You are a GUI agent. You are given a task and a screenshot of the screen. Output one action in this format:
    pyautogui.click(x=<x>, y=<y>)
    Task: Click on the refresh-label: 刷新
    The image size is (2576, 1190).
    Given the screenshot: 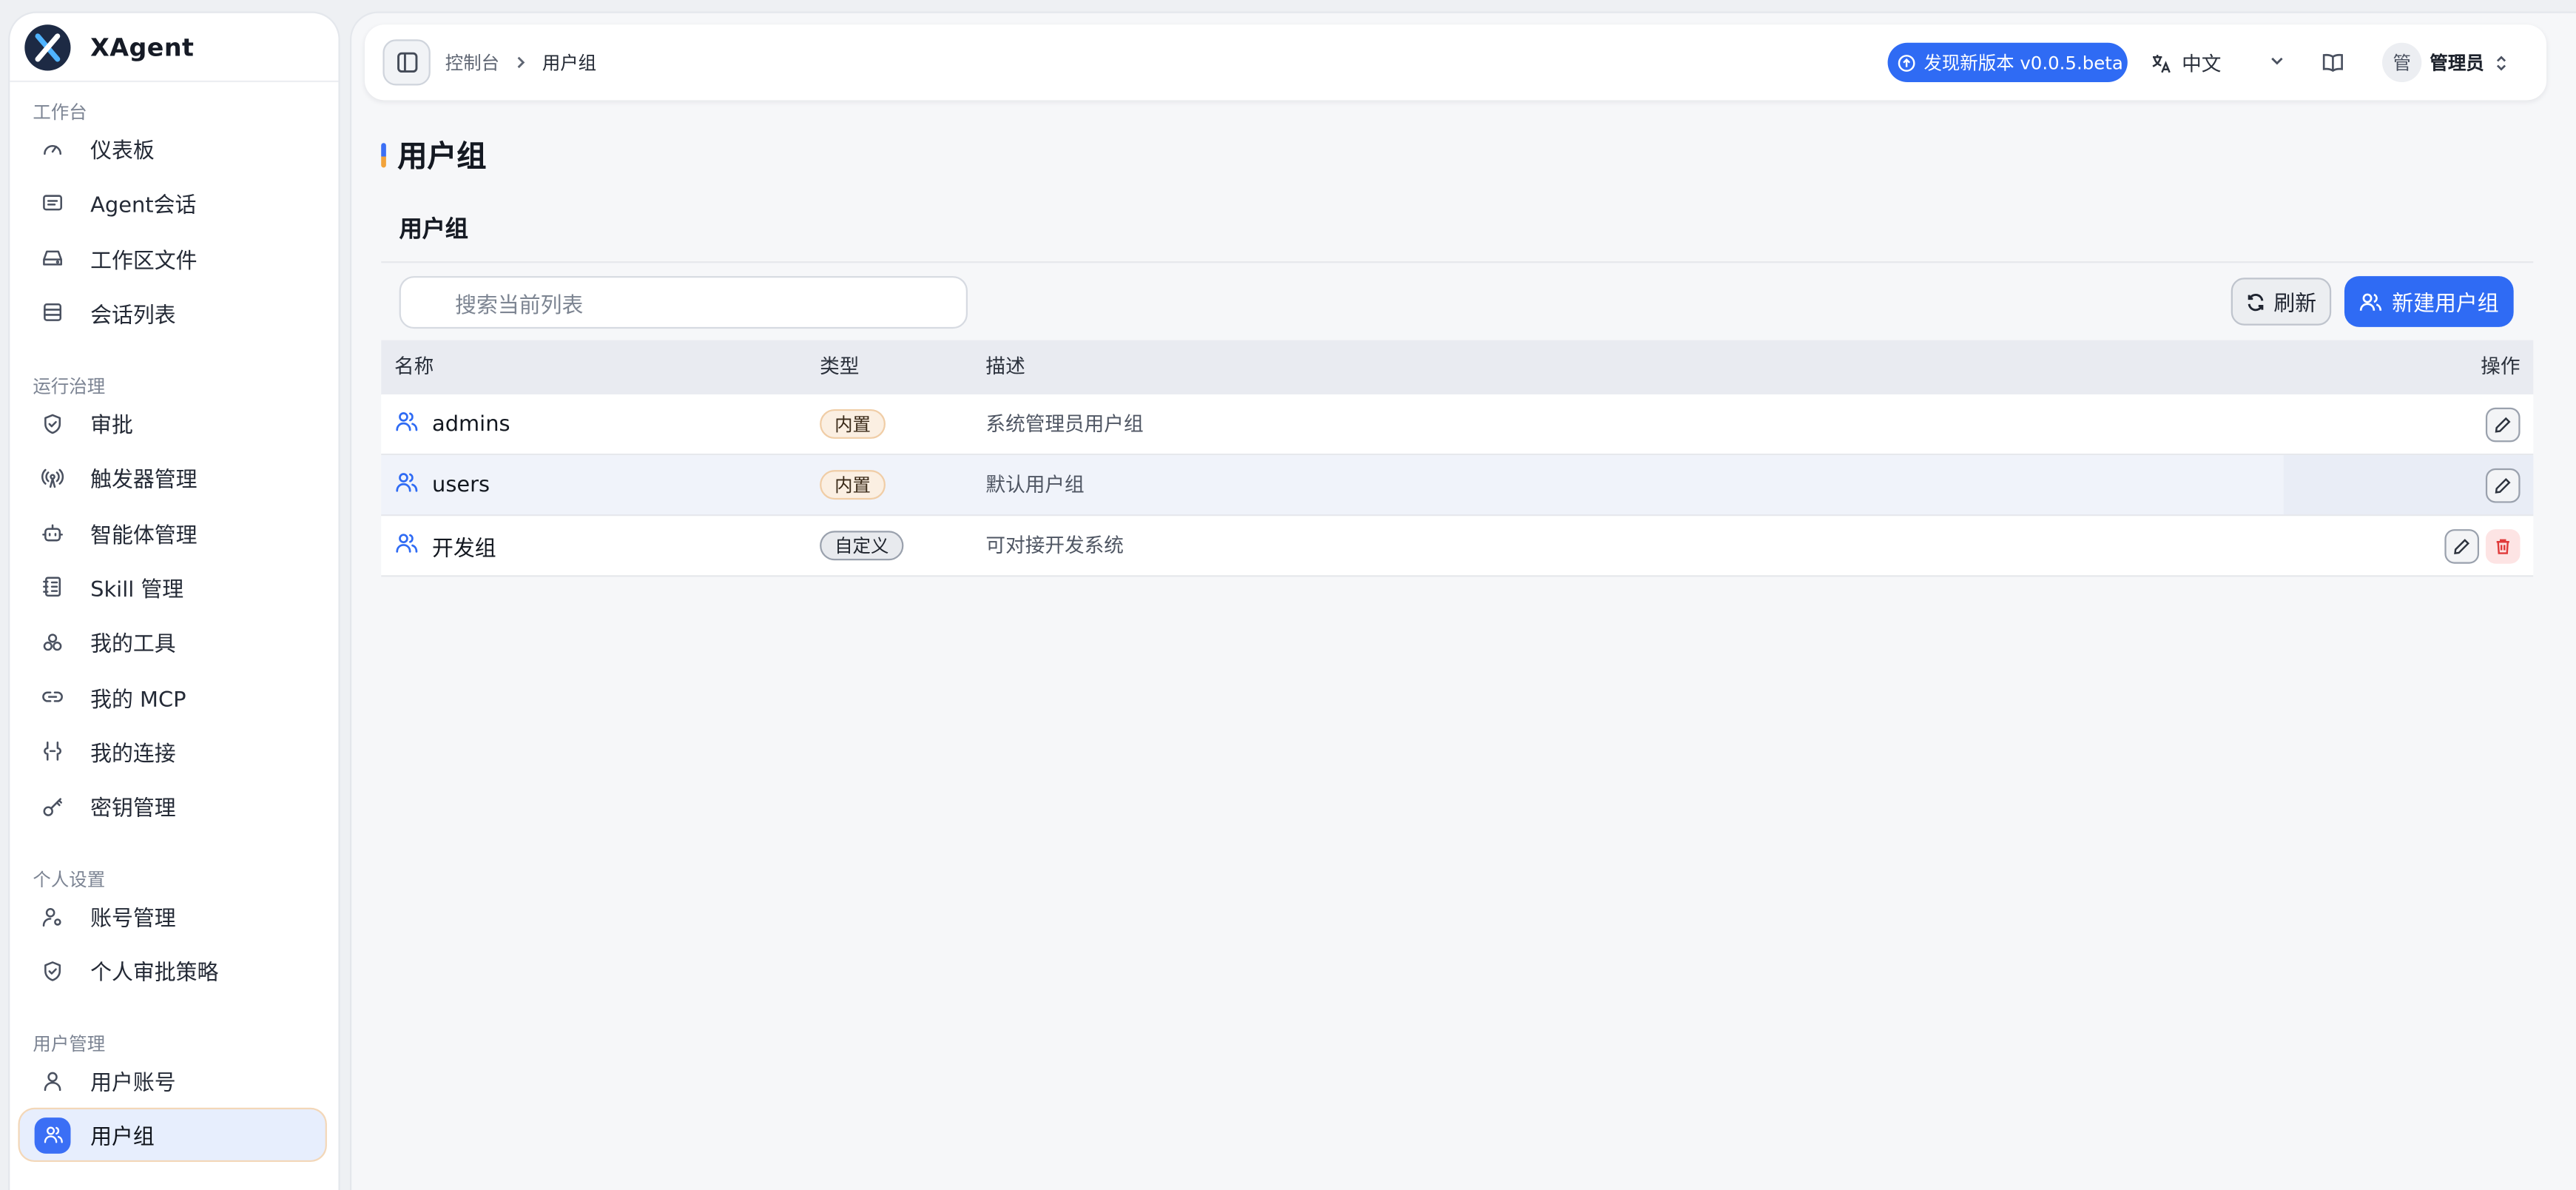 What is the action you would take?
    pyautogui.click(x=2295, y=305)
    